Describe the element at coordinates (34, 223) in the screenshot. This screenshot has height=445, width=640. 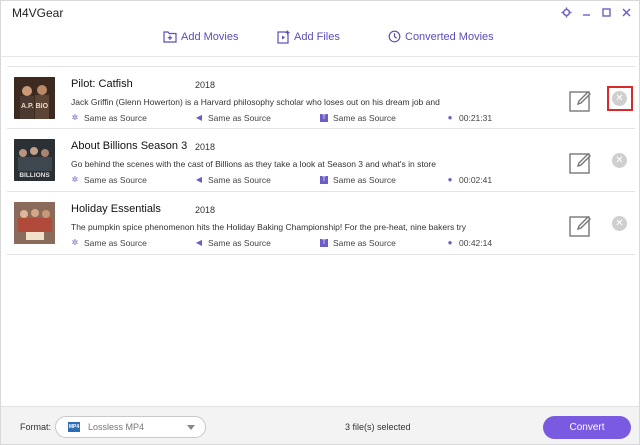
I see `movie-thumbnail` at that location.